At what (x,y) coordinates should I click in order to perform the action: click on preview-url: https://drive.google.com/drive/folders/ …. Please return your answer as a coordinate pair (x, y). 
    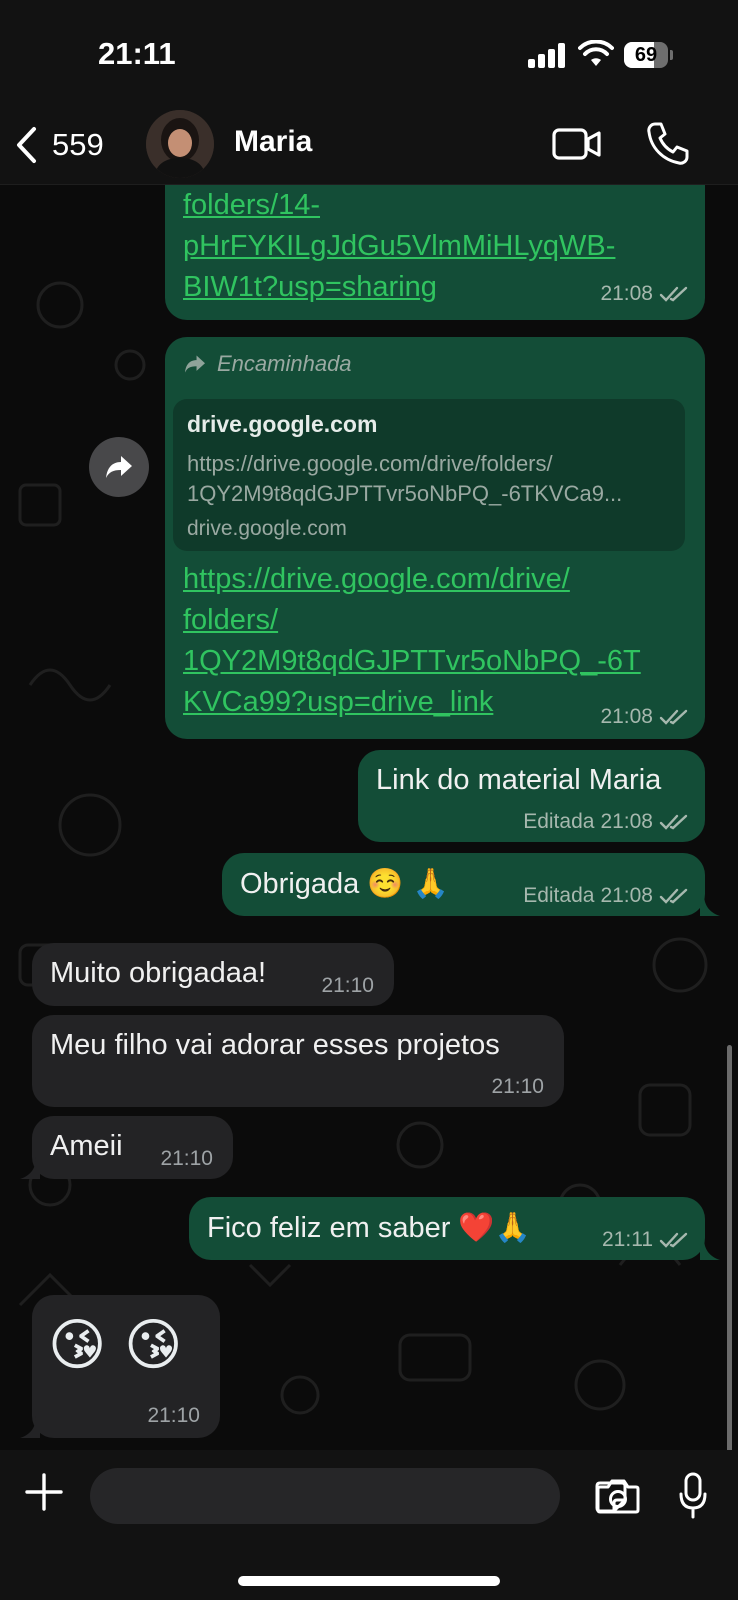
    Looking at the image, I should click on (405, 478).